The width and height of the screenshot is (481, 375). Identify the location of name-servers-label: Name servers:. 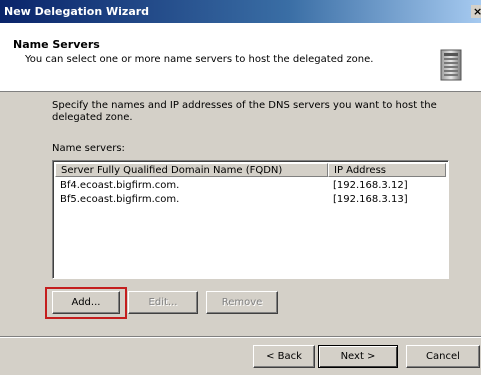
(88, 148).